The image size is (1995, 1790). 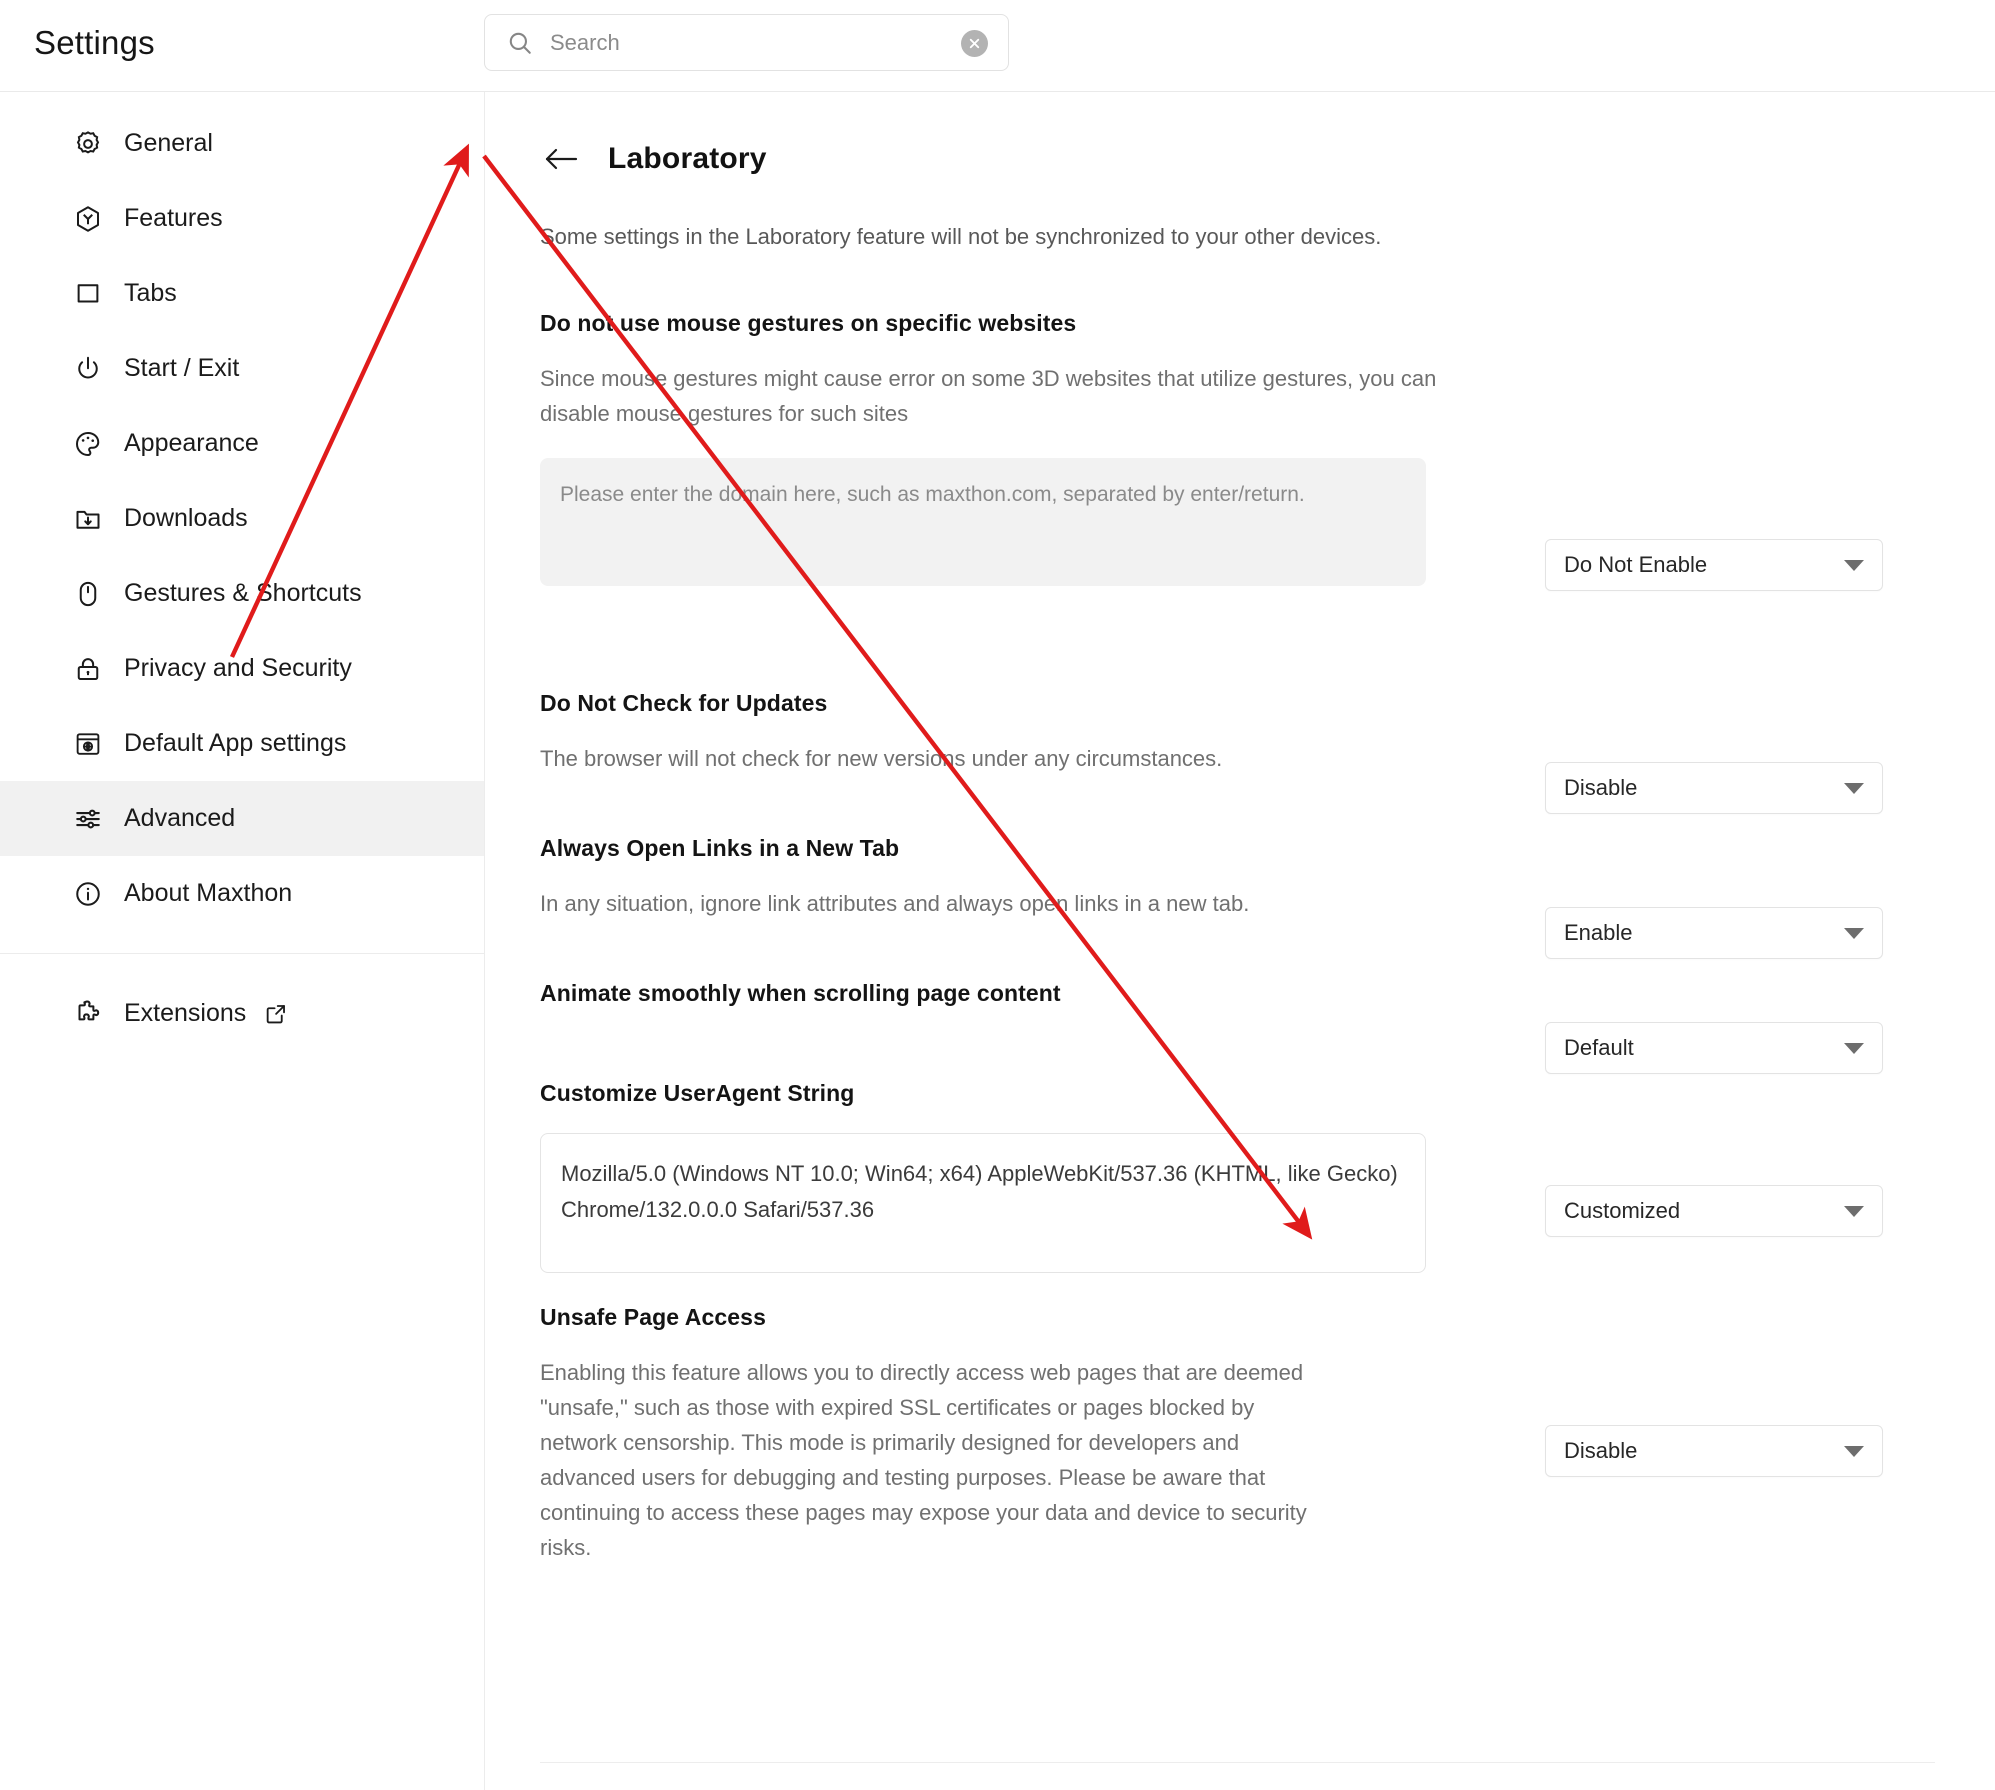 I want to click on sidebar-item-appearance: Appearance, so click(x=242, y=443).